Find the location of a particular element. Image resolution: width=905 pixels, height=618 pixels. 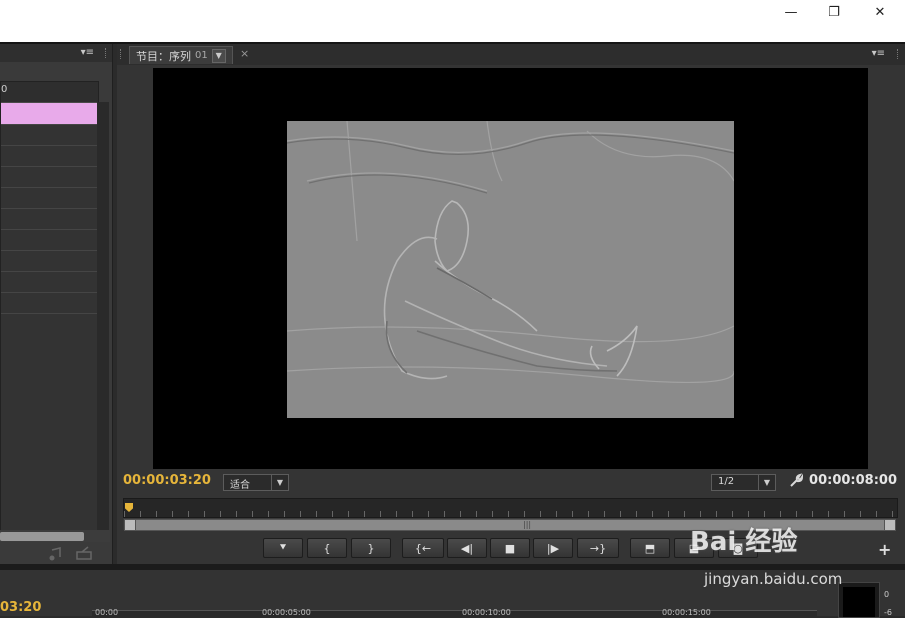

close-button: ✕ is located at coordinates (880, 12).